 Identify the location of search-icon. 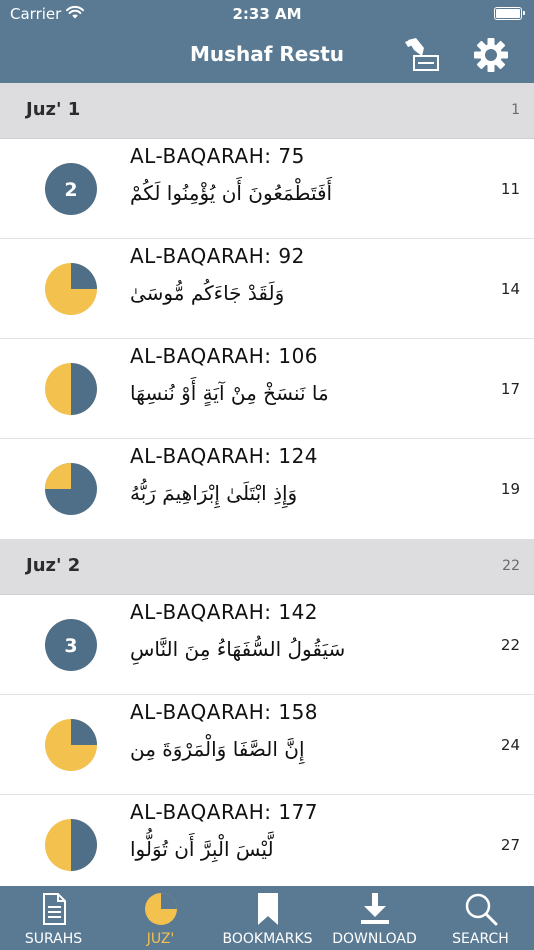
(481, 909).